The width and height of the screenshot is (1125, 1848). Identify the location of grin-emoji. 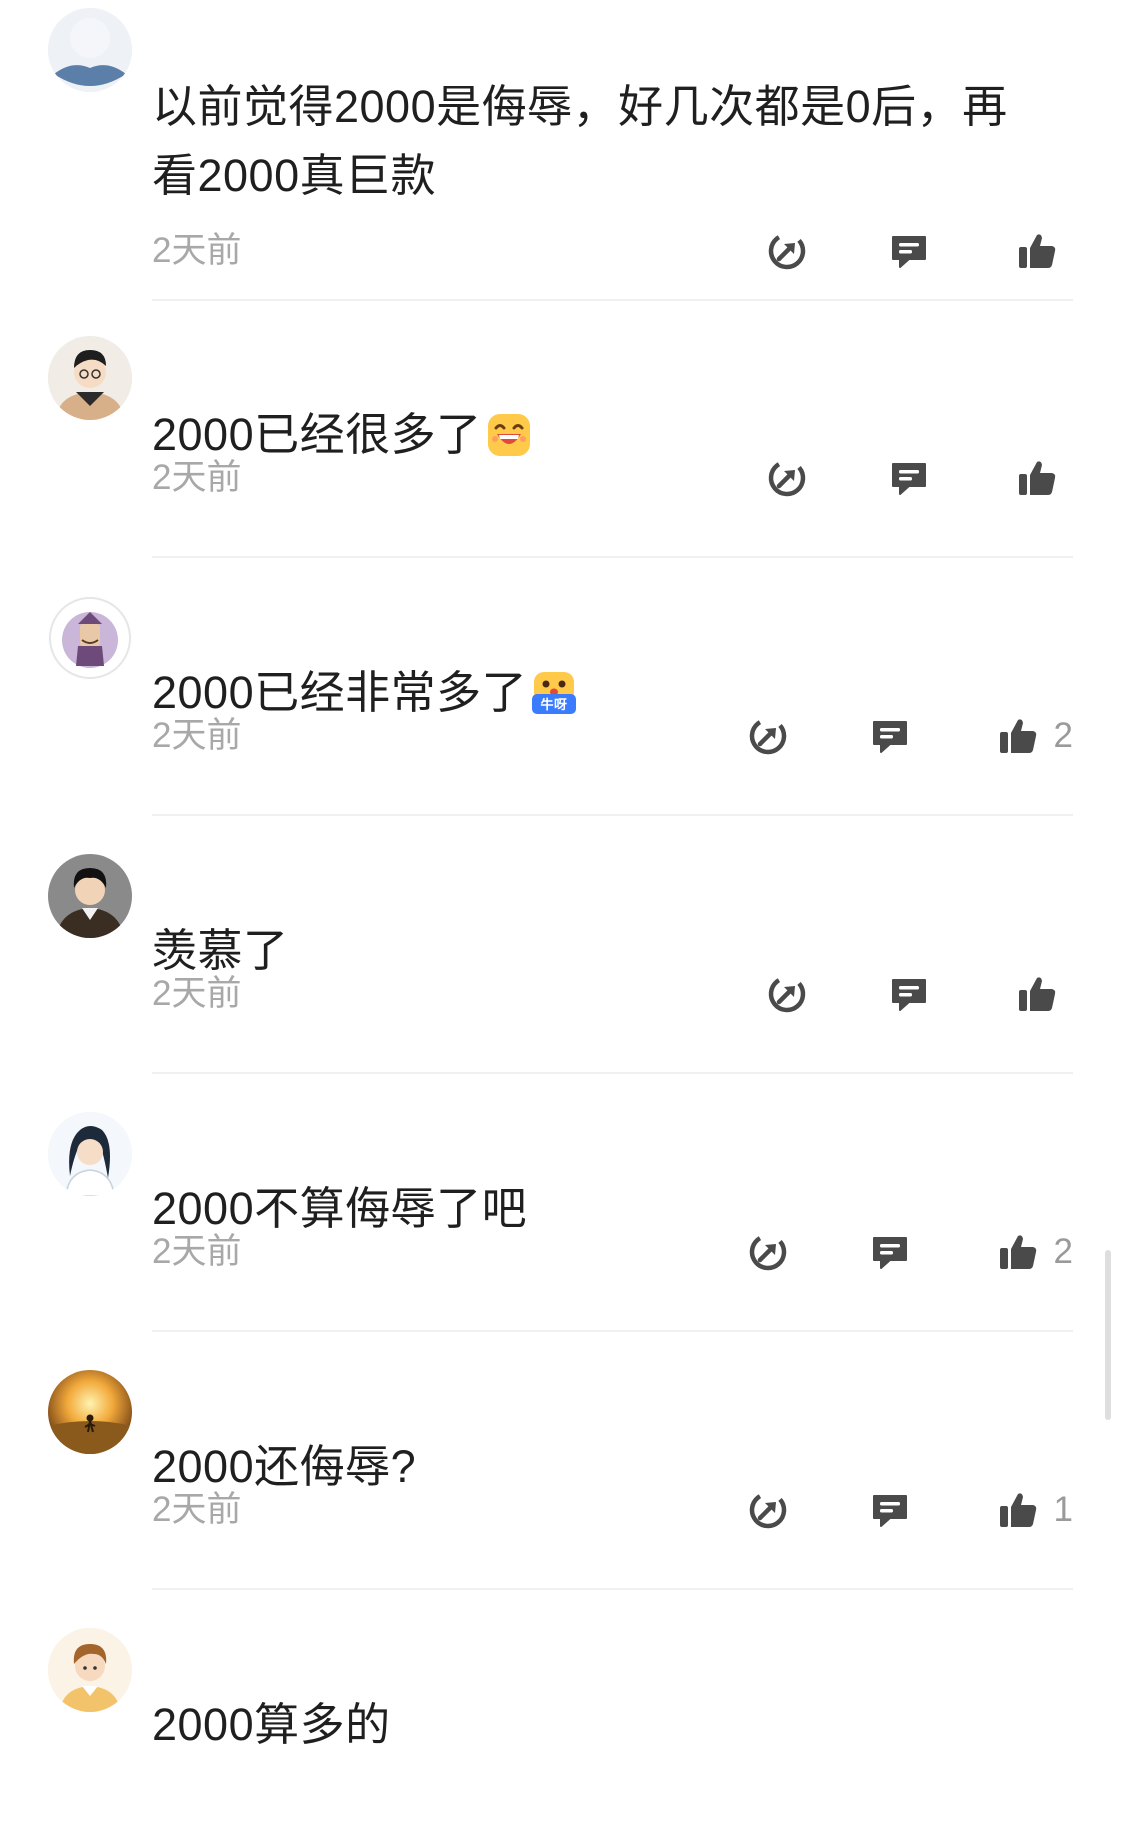
(509, 435).